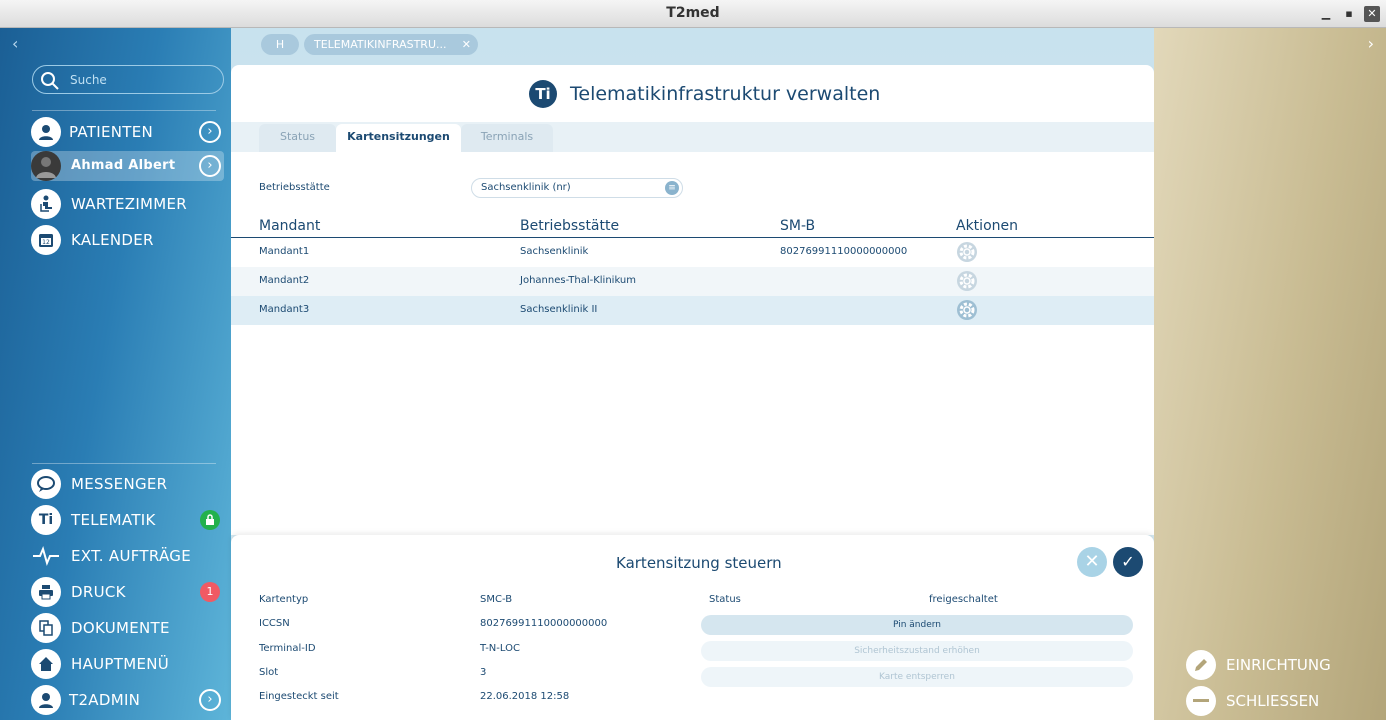 The width and height of the screenshot is (1386, 720). Describe the element at coordinates (577, 188) in the screenshot. I see `betriebsstaette-select: Sachsenklinik (nr) ≡` at that location.